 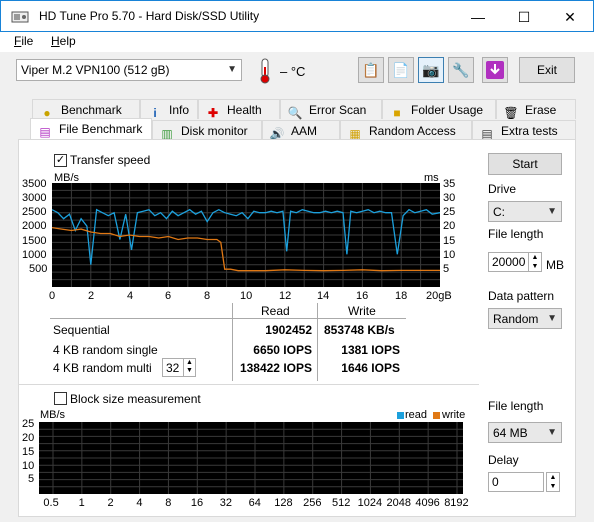 I want to click on drive-select: Viper M.2 VPN100 (512 gB) ▼, so click(x=129, y=70).